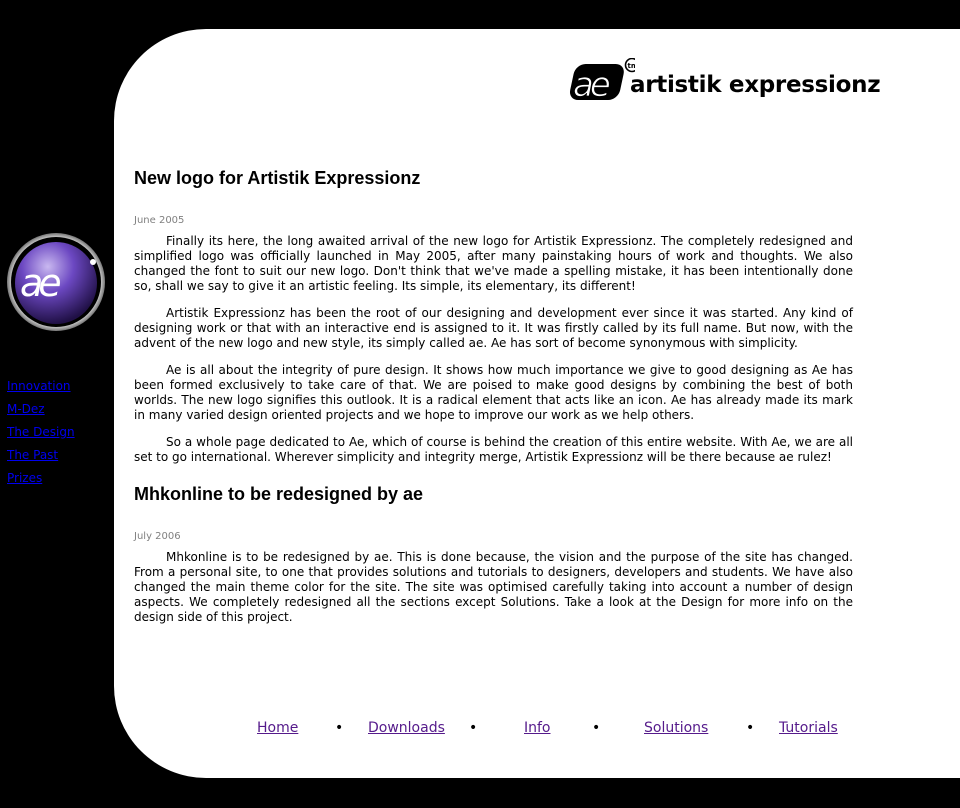 The width and height of the screenshot is (960, 808). I want to click on footer-link-downloads: Downloads, so click(406, 728).